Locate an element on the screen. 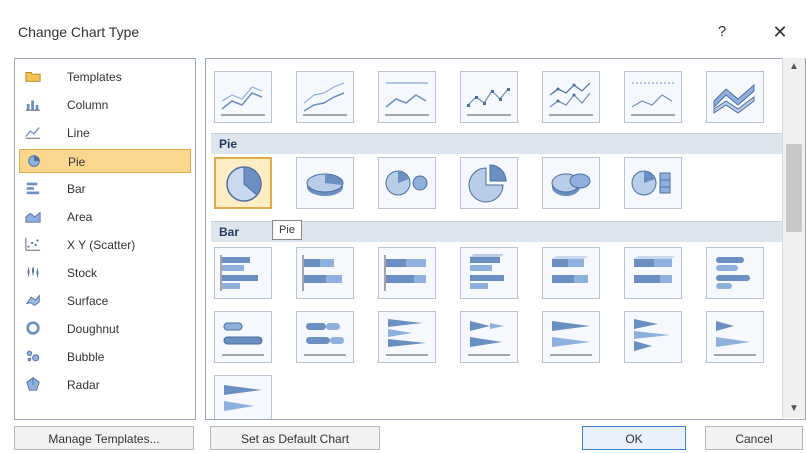 This screenshot has height=453, width=807. 3d-clustered-bar-icon is located at coordinates (487, 271).